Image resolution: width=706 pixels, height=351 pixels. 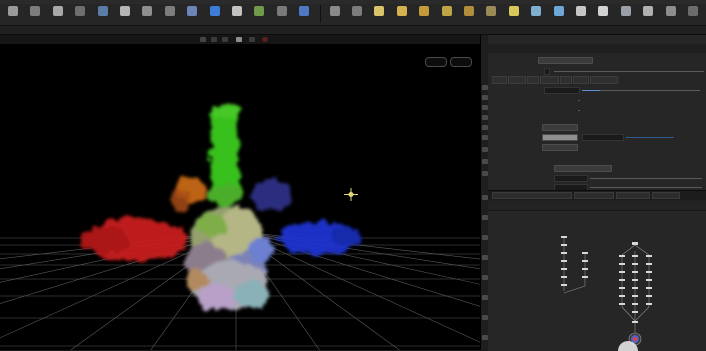 I want to click on platonic-icon, so click(x=281, y=11).